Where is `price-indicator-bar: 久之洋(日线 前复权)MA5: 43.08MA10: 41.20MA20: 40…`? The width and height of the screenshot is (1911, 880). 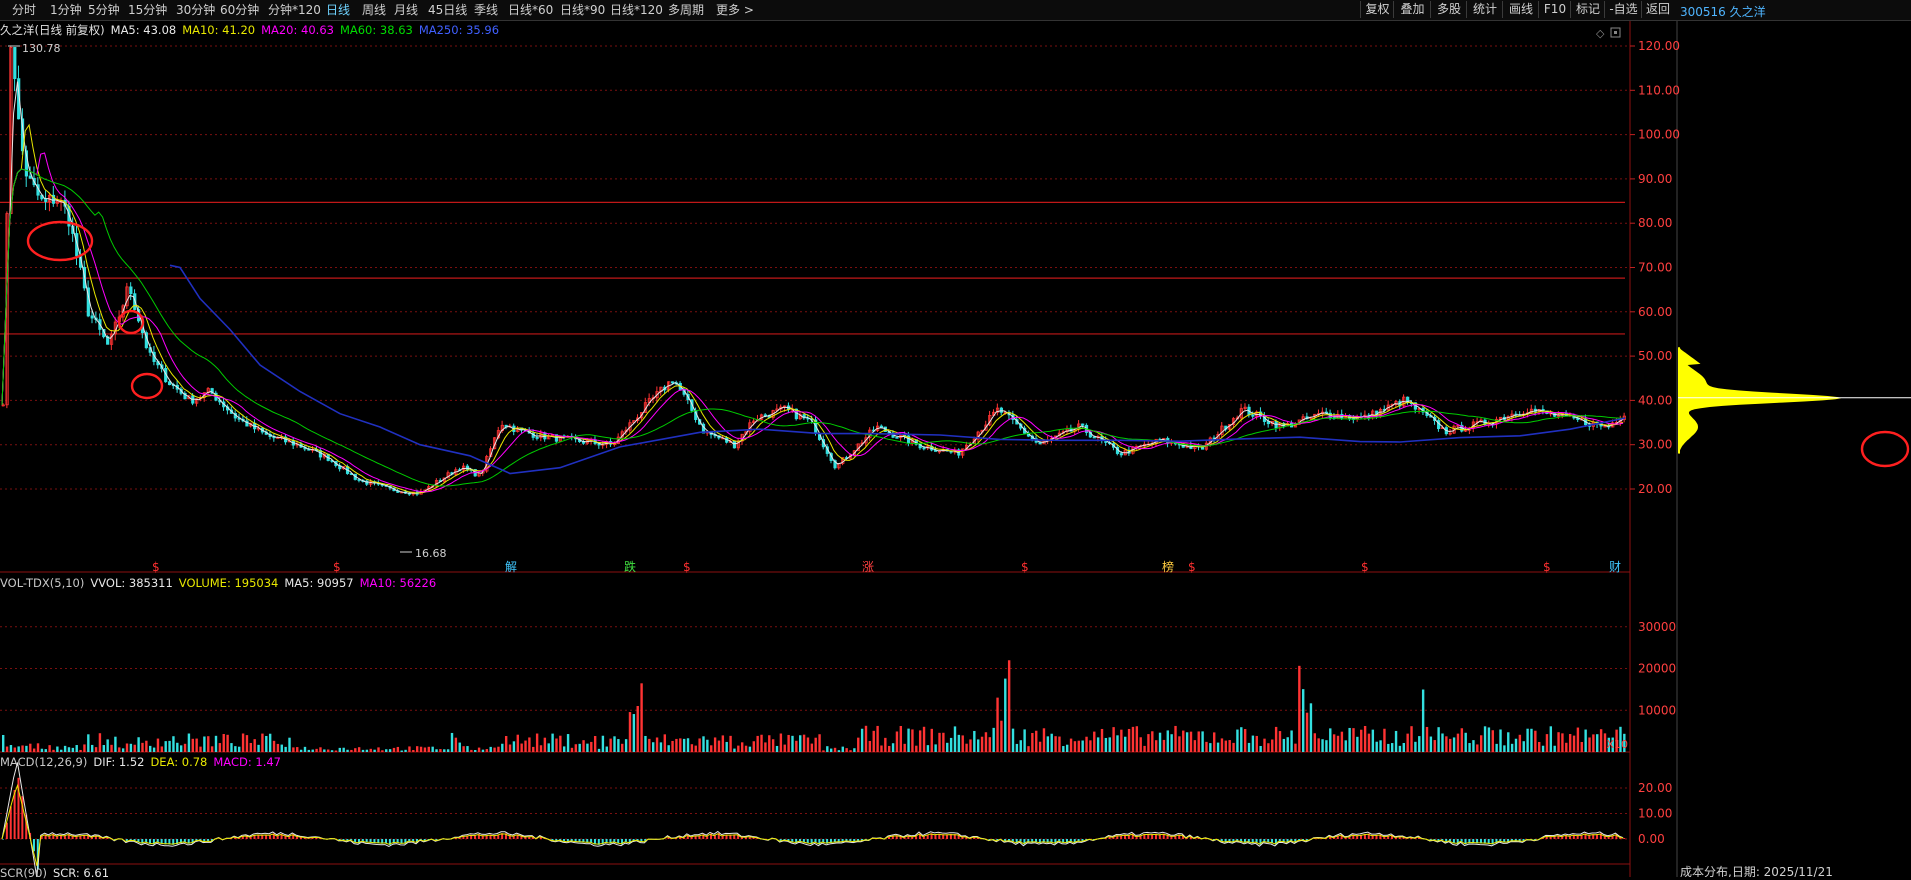
price-indicator-bar: 久之洋(日线 前复权)MA5: 43.08MA10: 41.20MA20: 40… is located at coordinates (252, 30).